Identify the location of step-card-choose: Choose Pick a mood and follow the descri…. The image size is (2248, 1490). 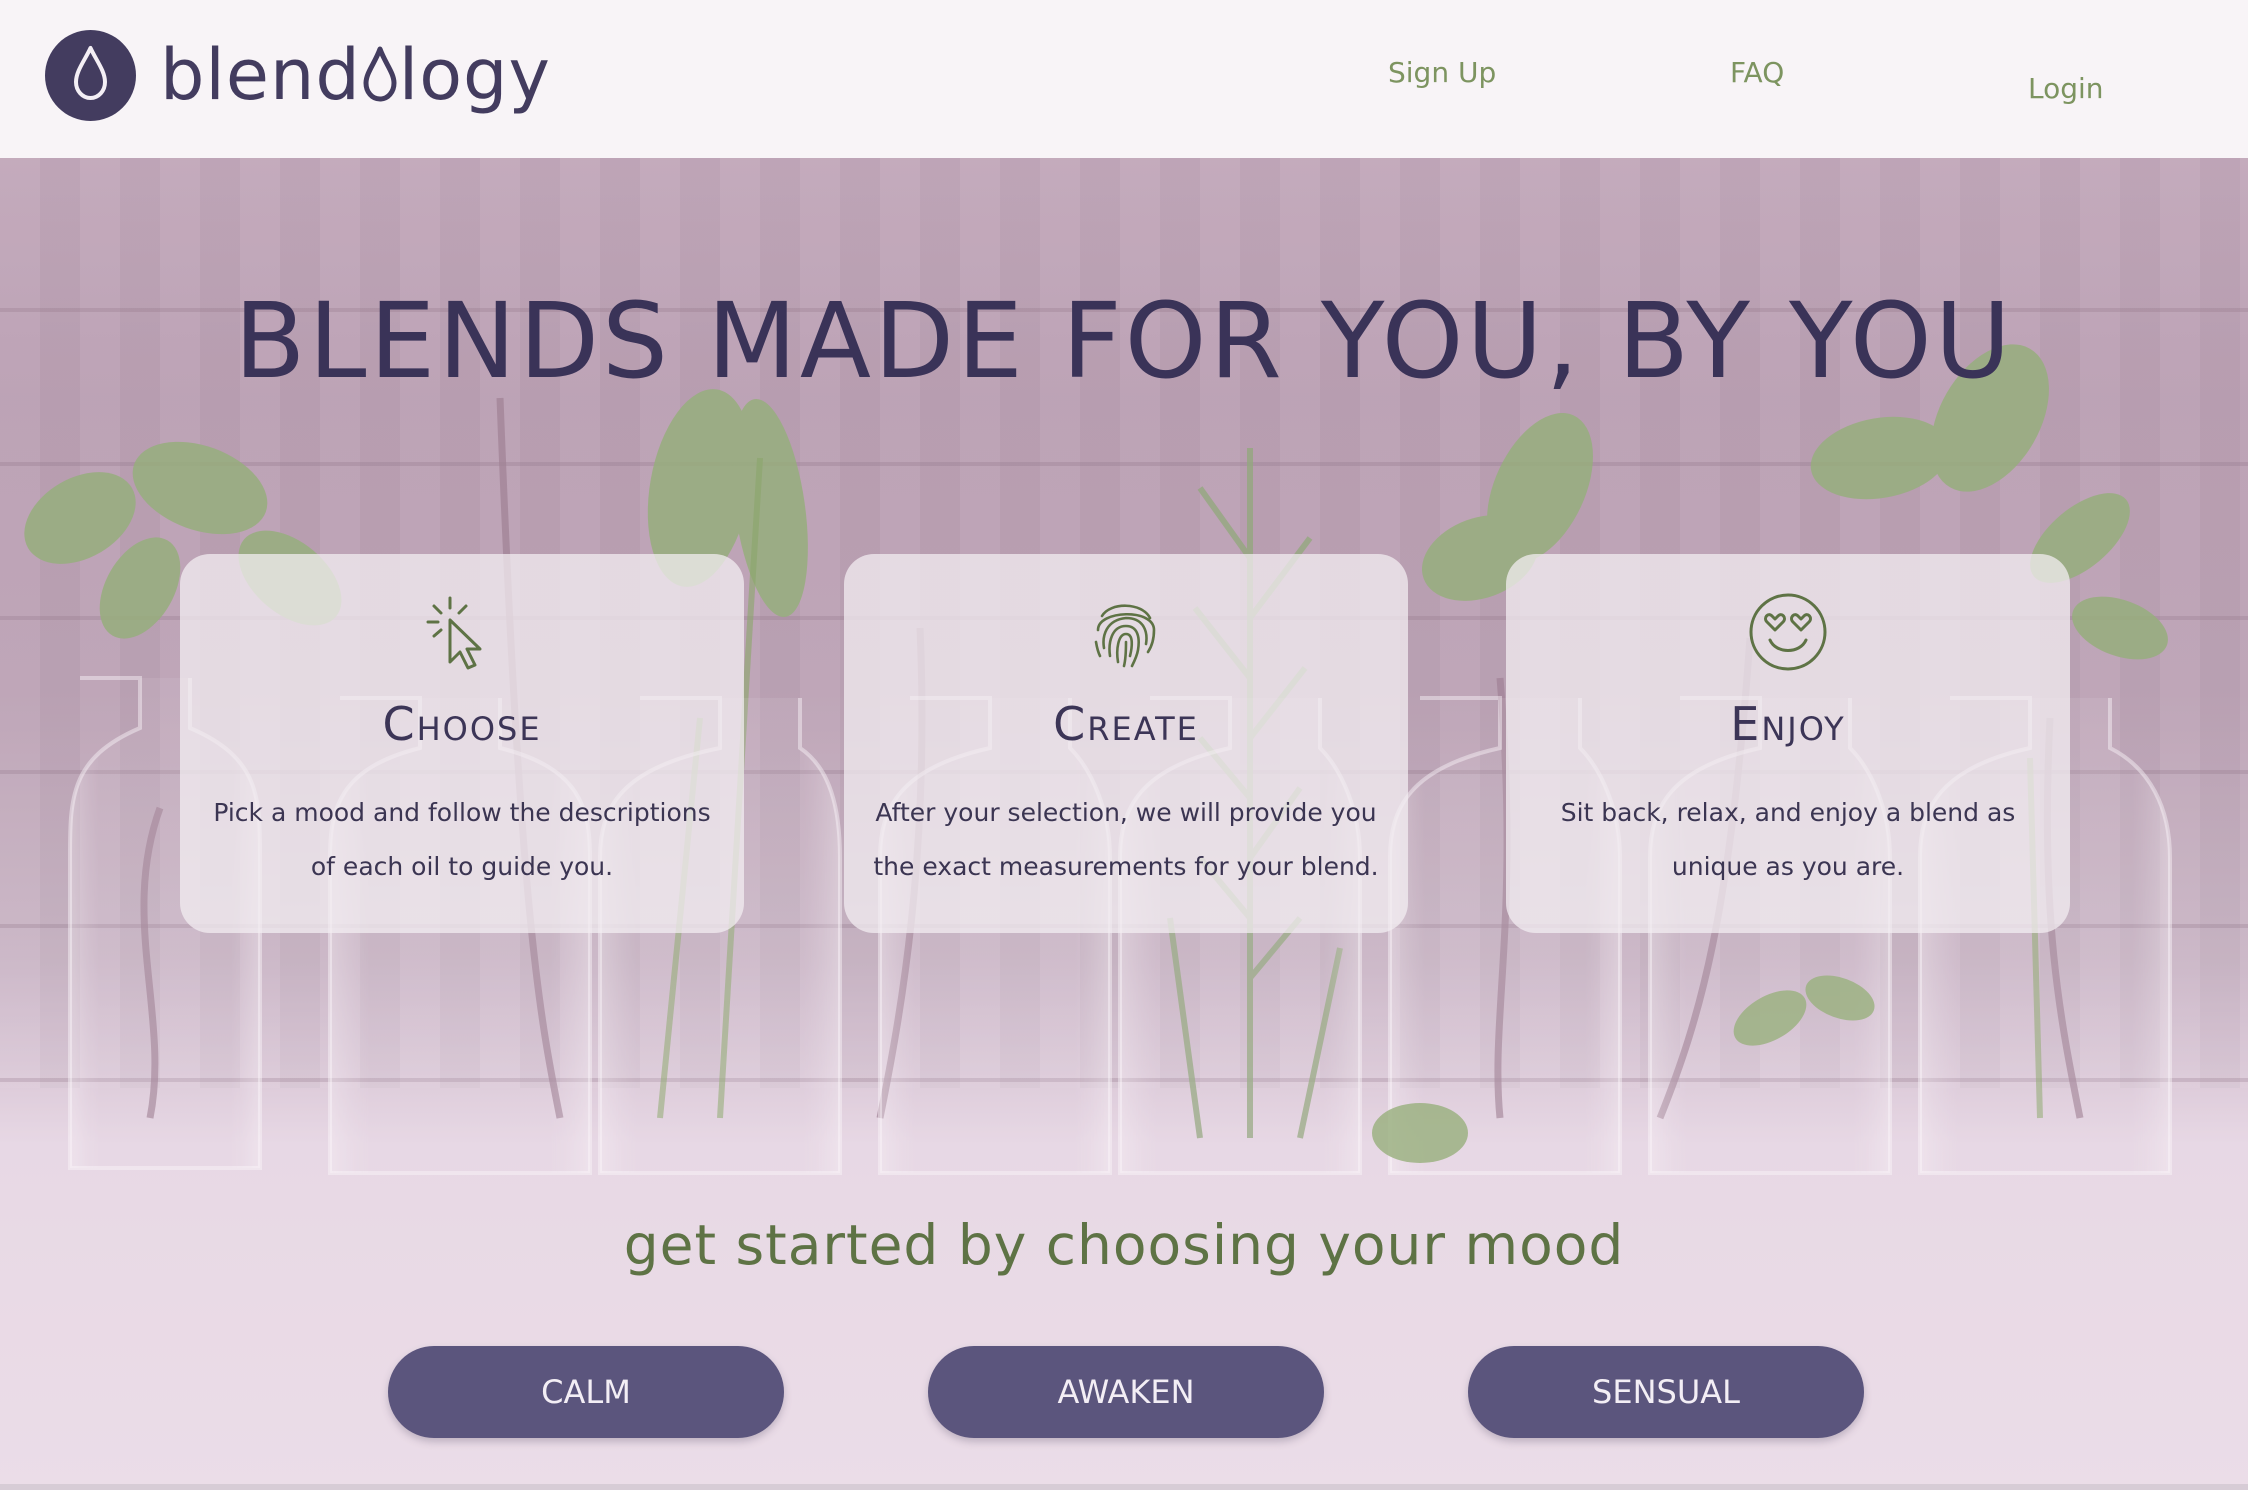
(462, 743).